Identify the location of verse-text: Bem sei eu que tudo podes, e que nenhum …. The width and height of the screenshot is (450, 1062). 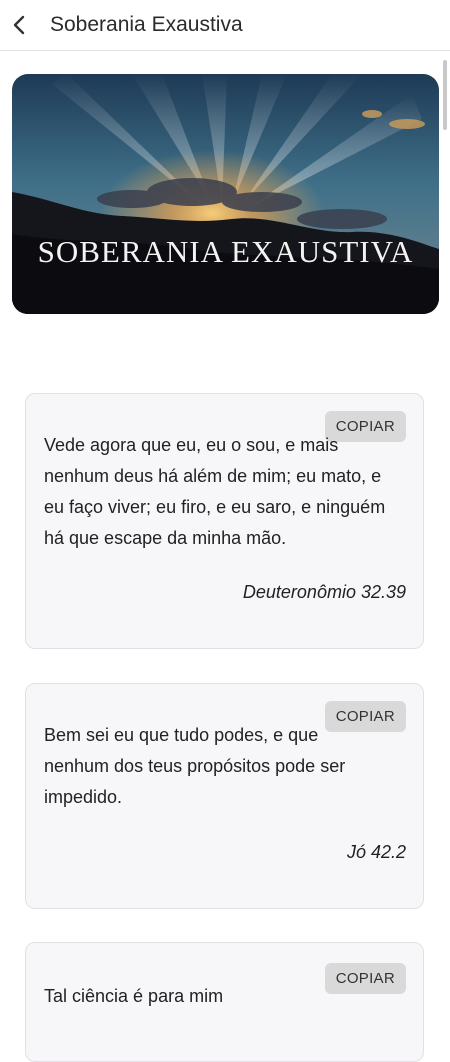
(195, 766).